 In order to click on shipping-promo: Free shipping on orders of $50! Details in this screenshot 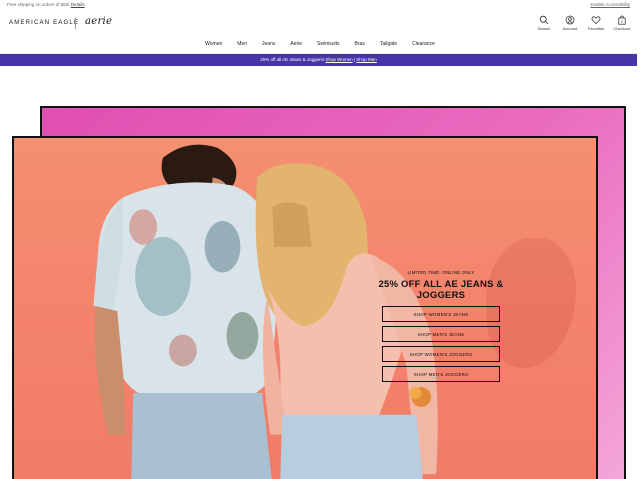, I will do `click(46, 4)`.